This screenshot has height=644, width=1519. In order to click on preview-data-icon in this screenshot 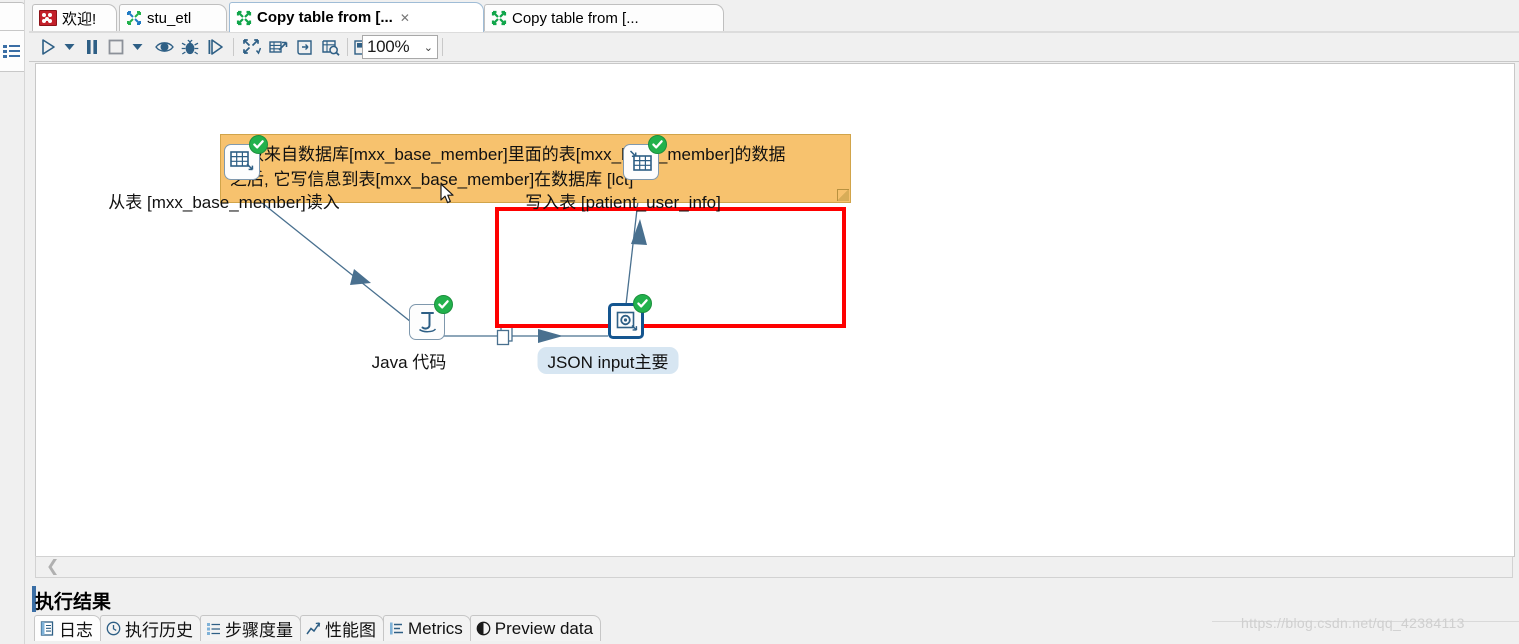, I will do `click(483, 628)`.